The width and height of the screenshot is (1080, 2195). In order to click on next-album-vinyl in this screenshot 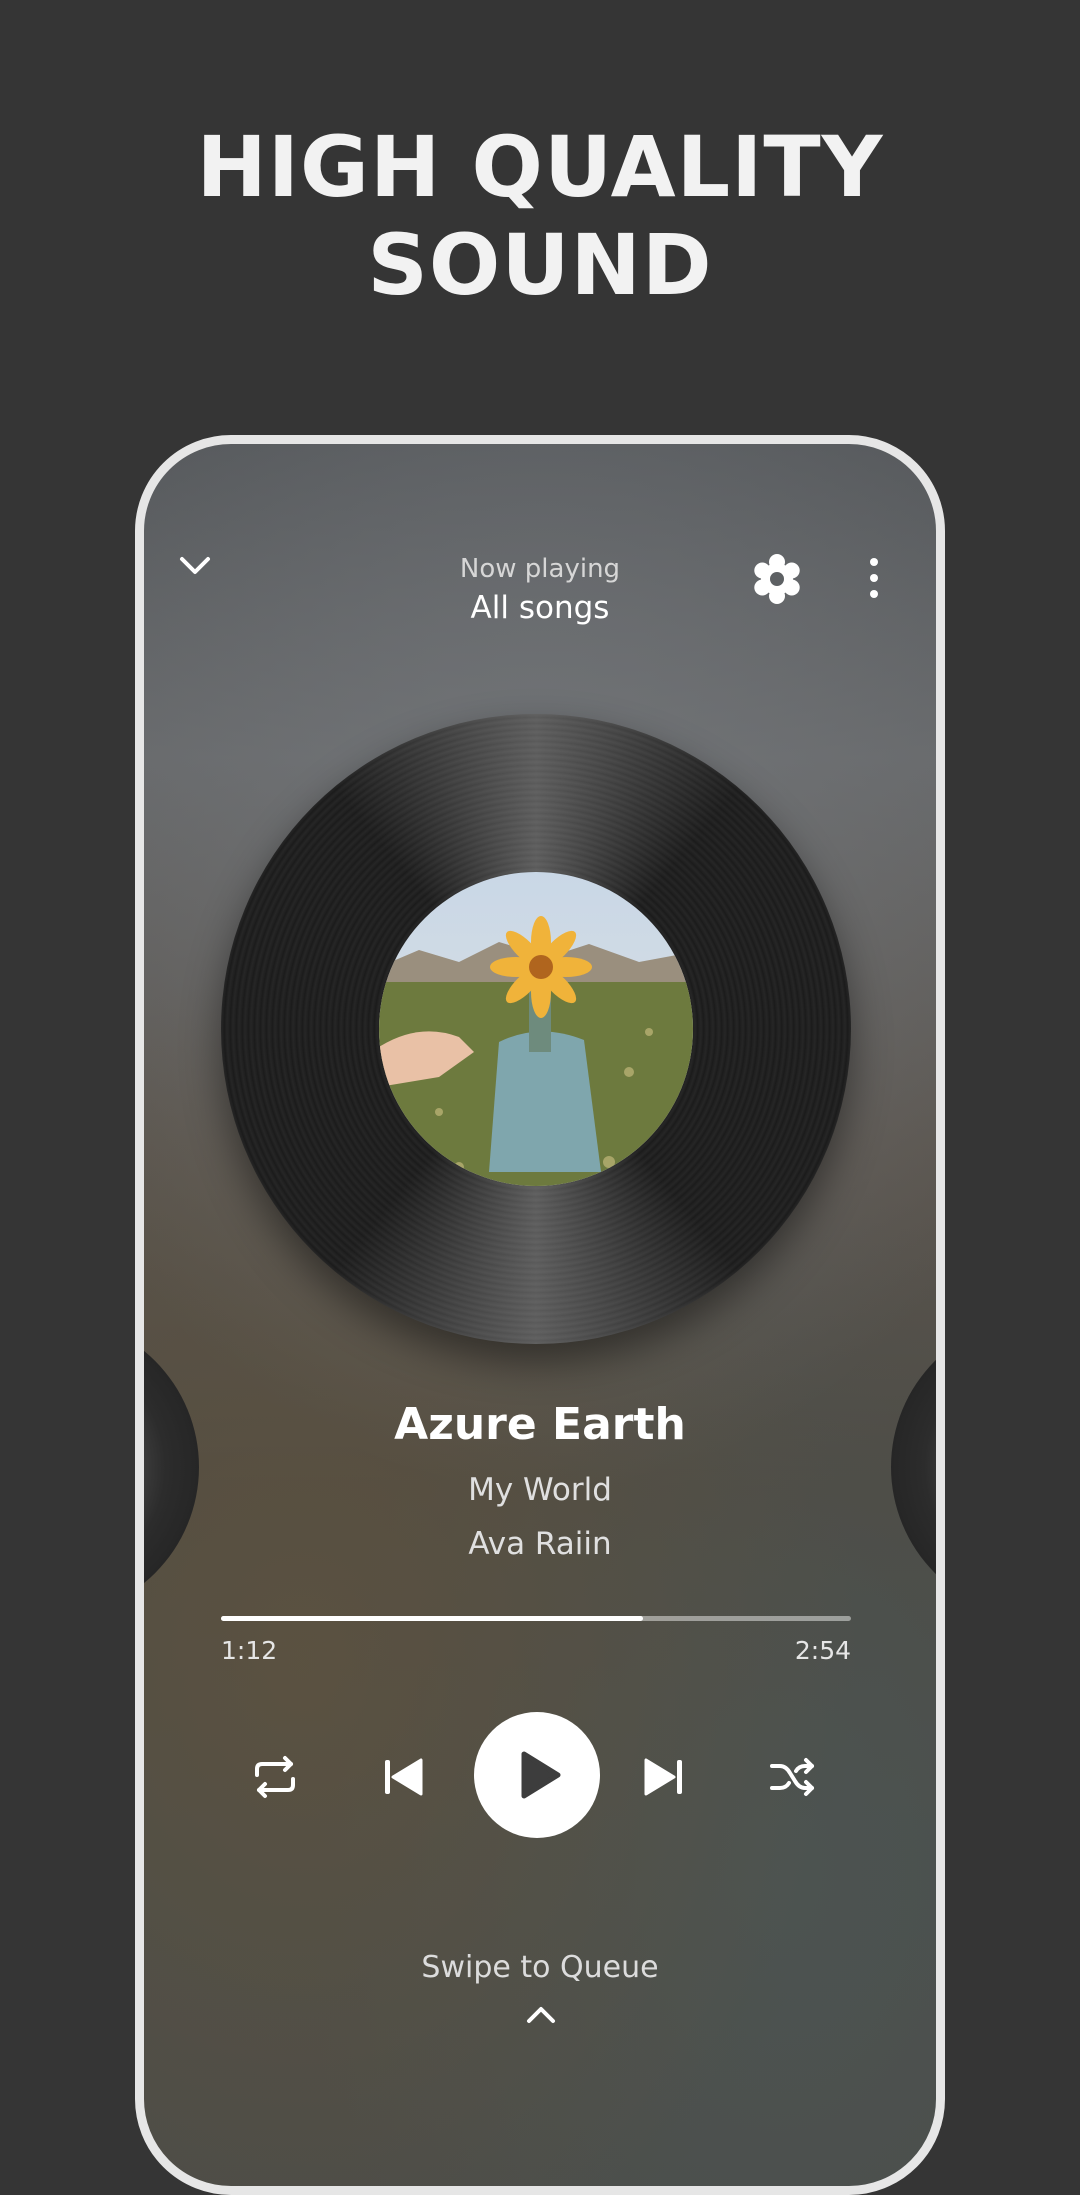, I will do `click(913, 1467)`.